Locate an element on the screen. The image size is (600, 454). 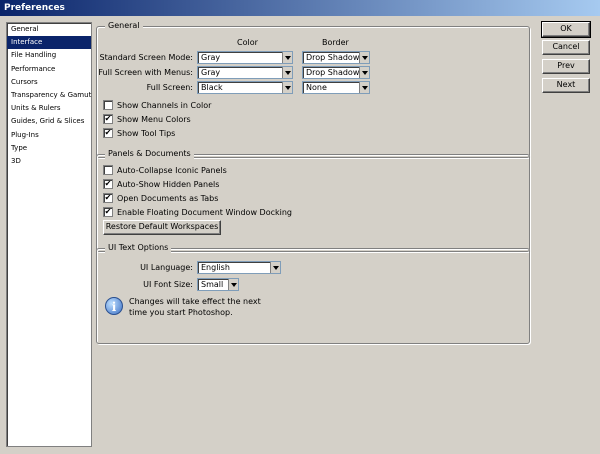
info-message-line2: time you start Photoshop. is located at coordinates (181, 312).